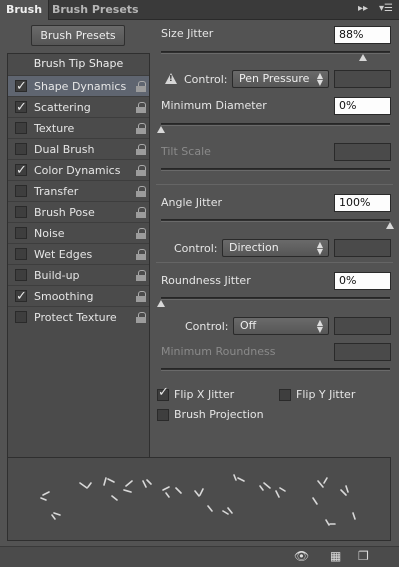 Image resolution: width=399 pixels, height=567 pixels. Describe the element at coordinates (186, 151) in the screenshot. I see `tilt-scale-label: Tilt Scale` at that location.